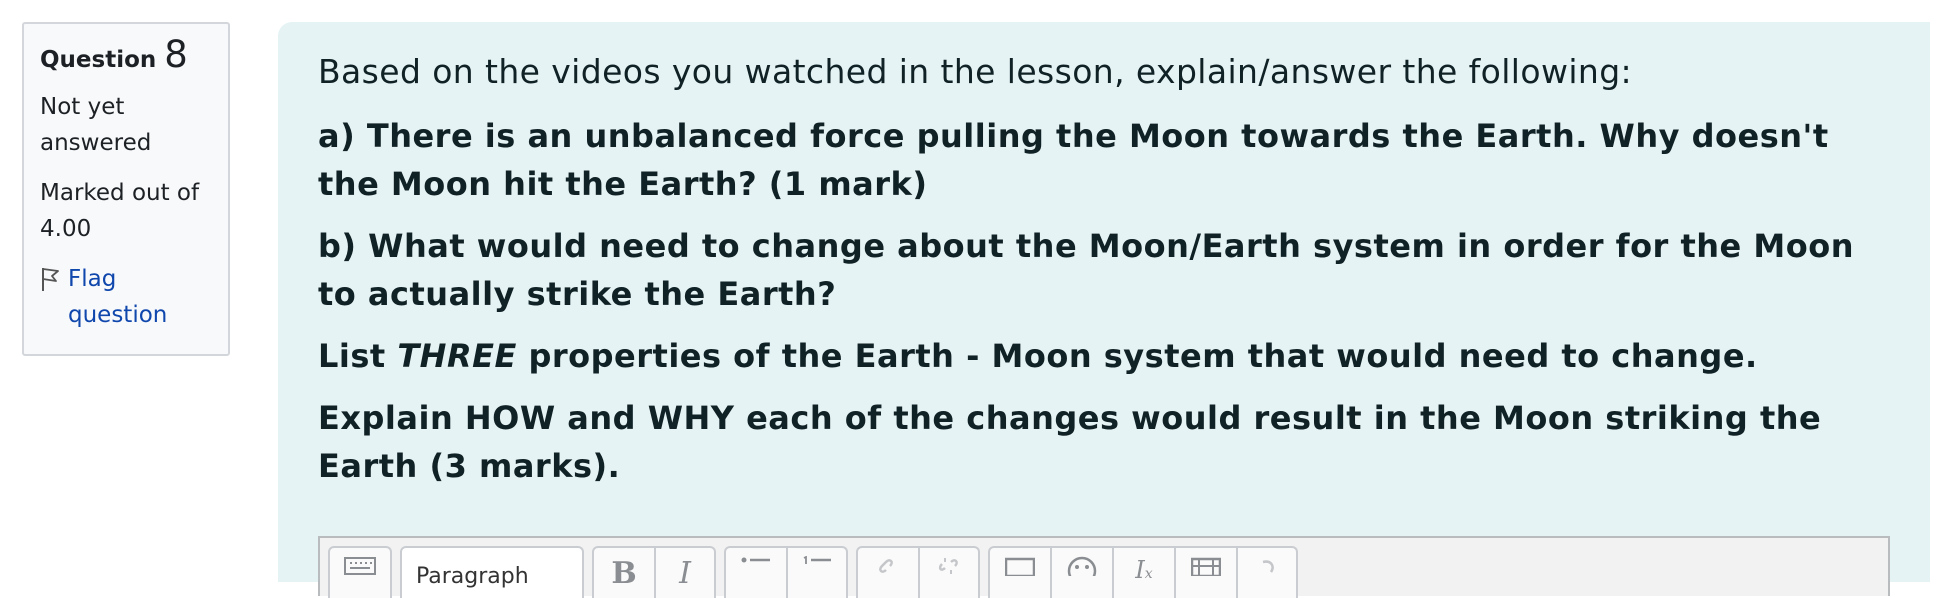  I want to click on media-button, so click(1207, 573).